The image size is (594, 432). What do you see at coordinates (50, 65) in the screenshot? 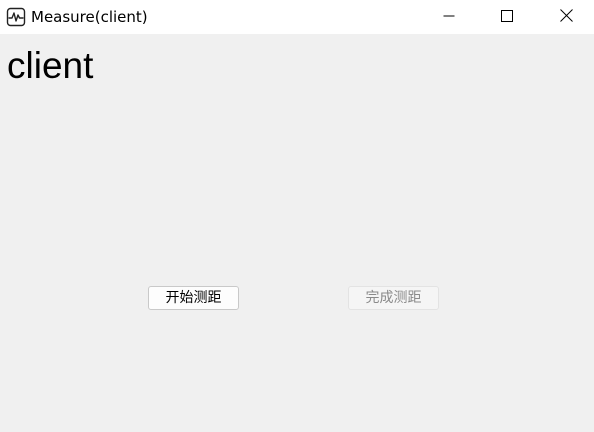
I see `client-heading: client` at bounding box center [50, 65].